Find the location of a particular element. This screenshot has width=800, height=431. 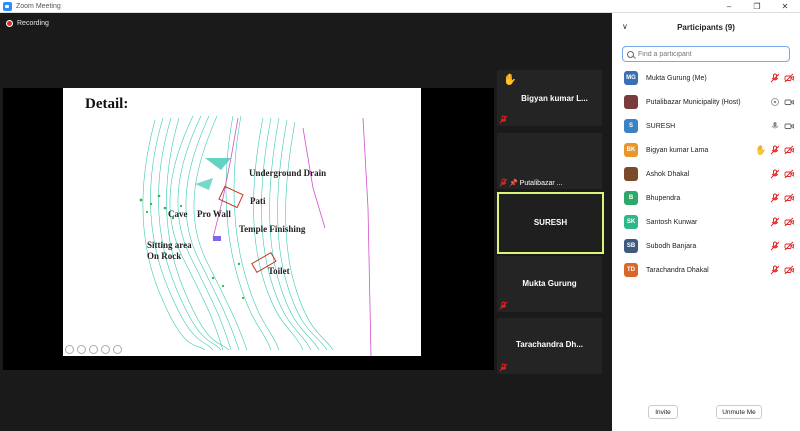

video-tile-active-speaker: SURESH is located at coordinates (550, 223).